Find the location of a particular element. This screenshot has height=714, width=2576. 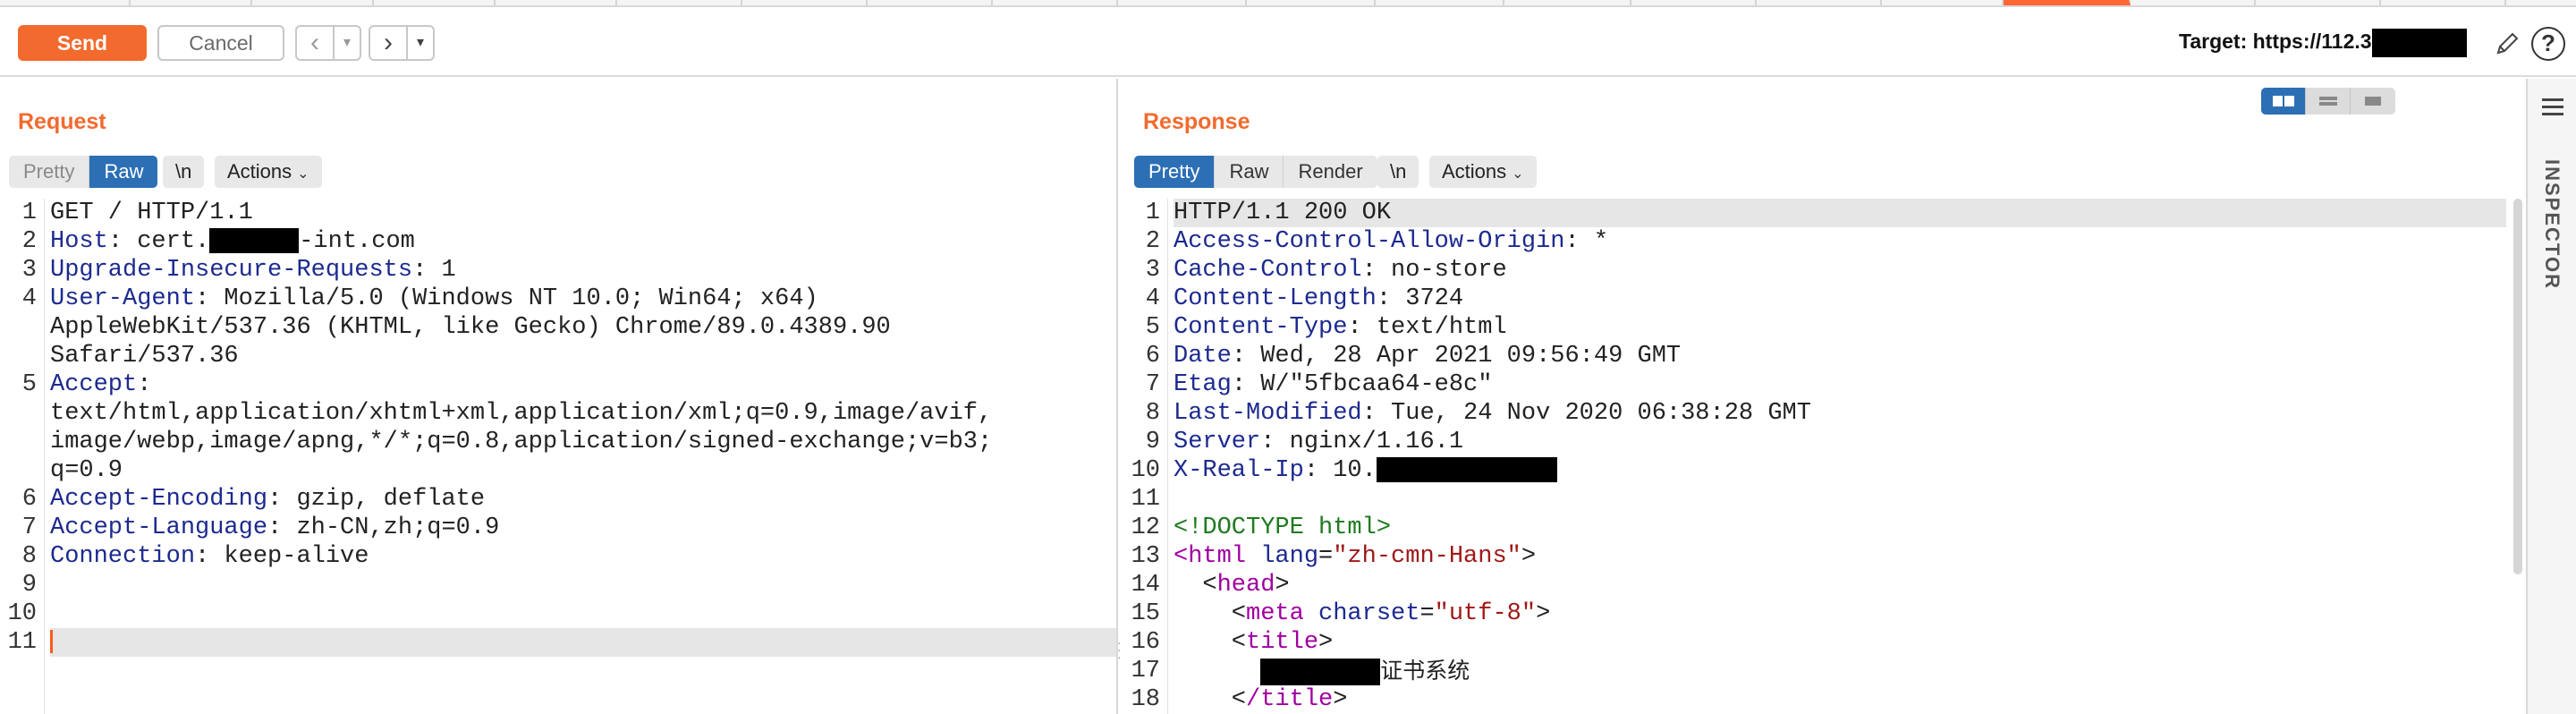

header-name: Server is located at coordinates (1217, 442).